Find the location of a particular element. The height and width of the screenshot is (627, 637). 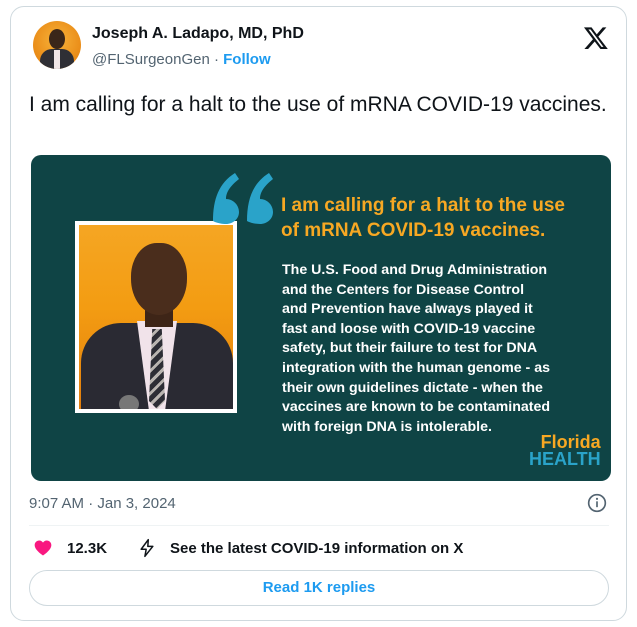

heart-icon is located at coordinates (43, 548).